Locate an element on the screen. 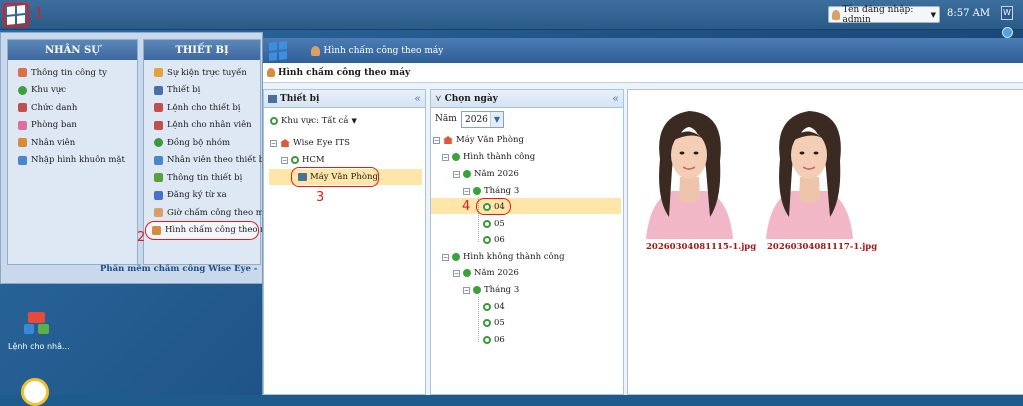 This screenshot has height=406, width=1023. year-select: 2026 ▼ is located at coordinates (482, 119).